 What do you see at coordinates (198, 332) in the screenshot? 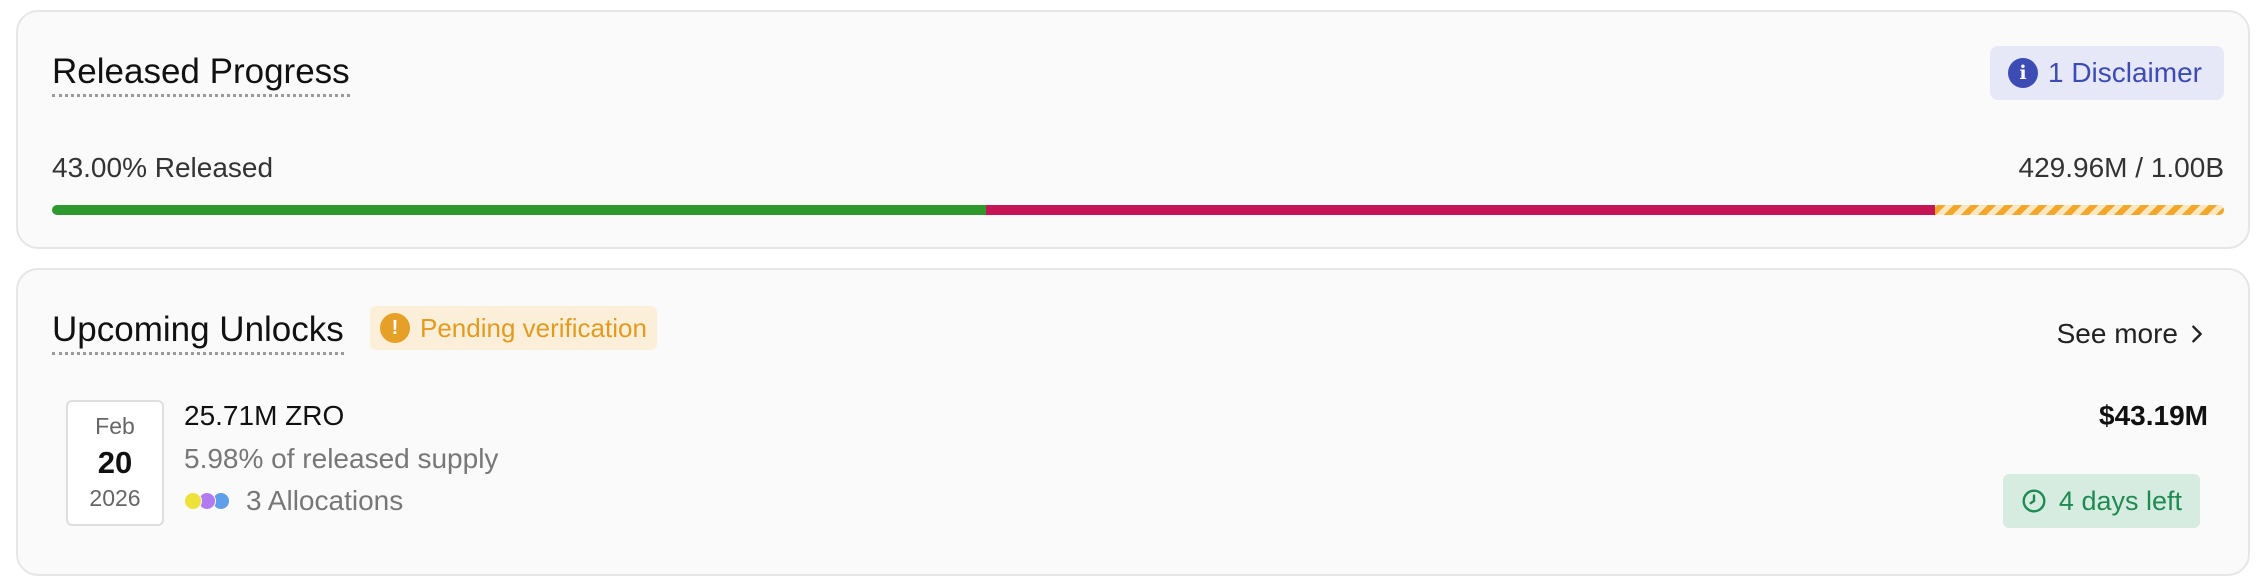
I see `upcoming-unlocks-title: Upcoming Unlocks` at bounding box center [198, 332].